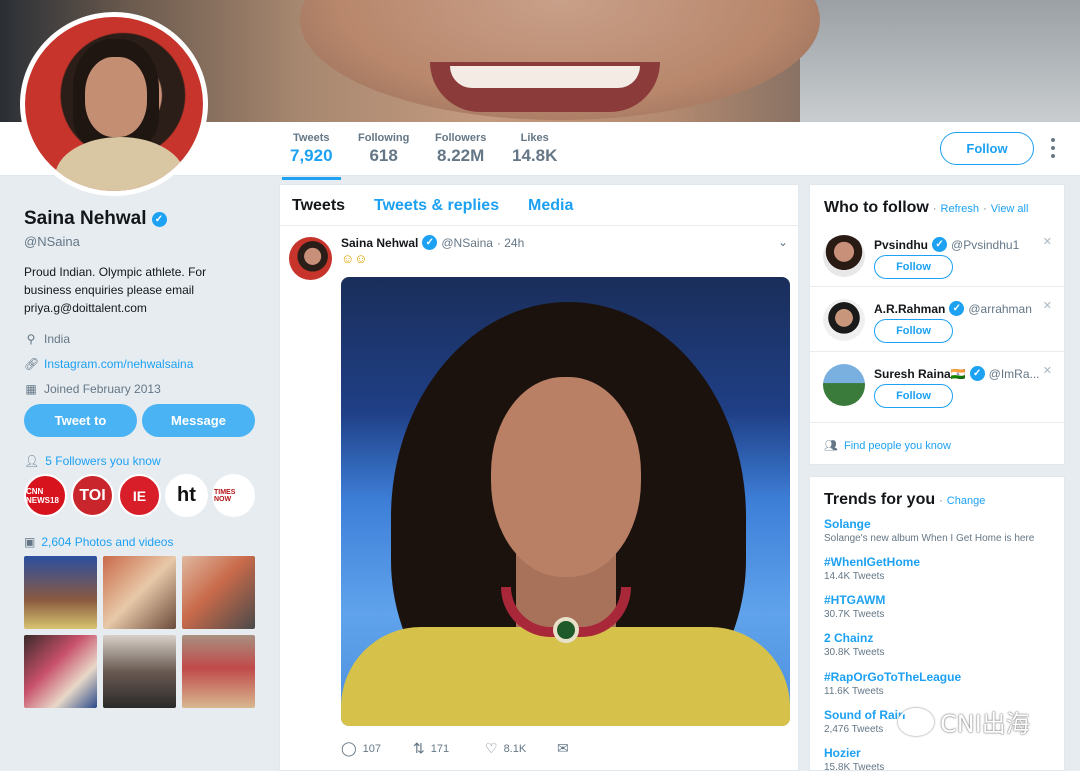  What do you see at coordinates (550, 206) in the screenshot?
I see `tab-media: Media` at bounding box center [550, 206].